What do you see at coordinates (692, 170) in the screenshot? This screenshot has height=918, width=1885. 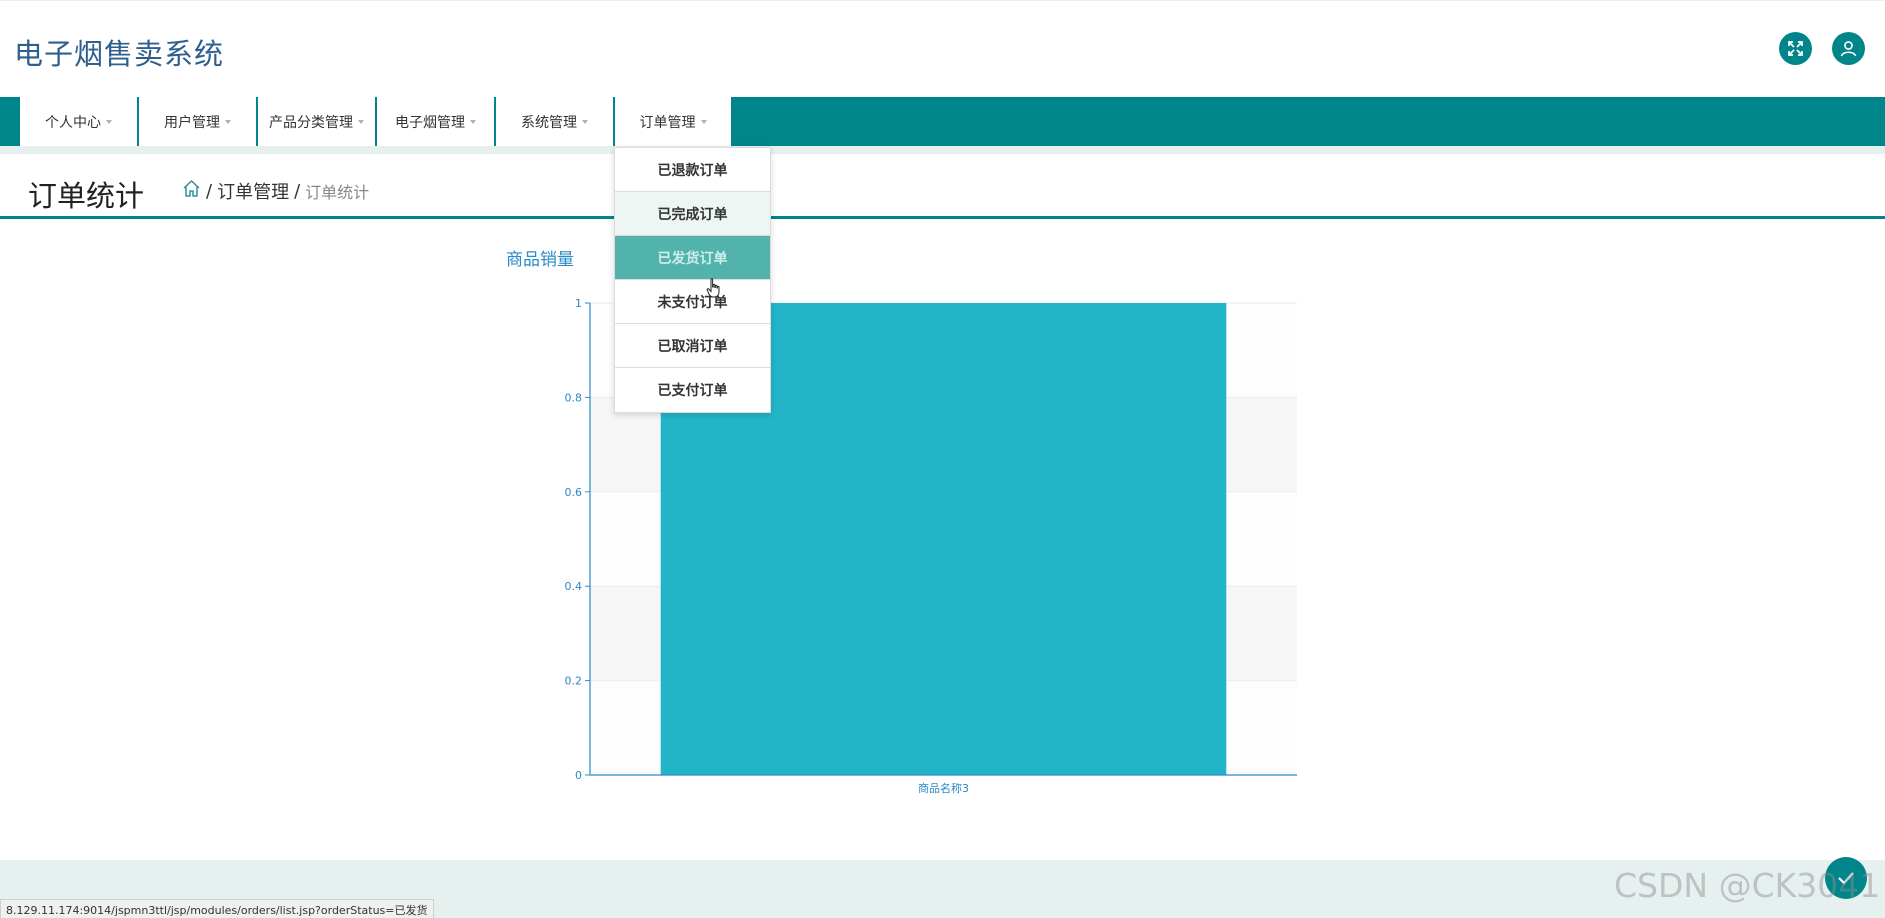 I see `menu-item-refunded-orders: 已退款订单` at bounding box center [692, 170].